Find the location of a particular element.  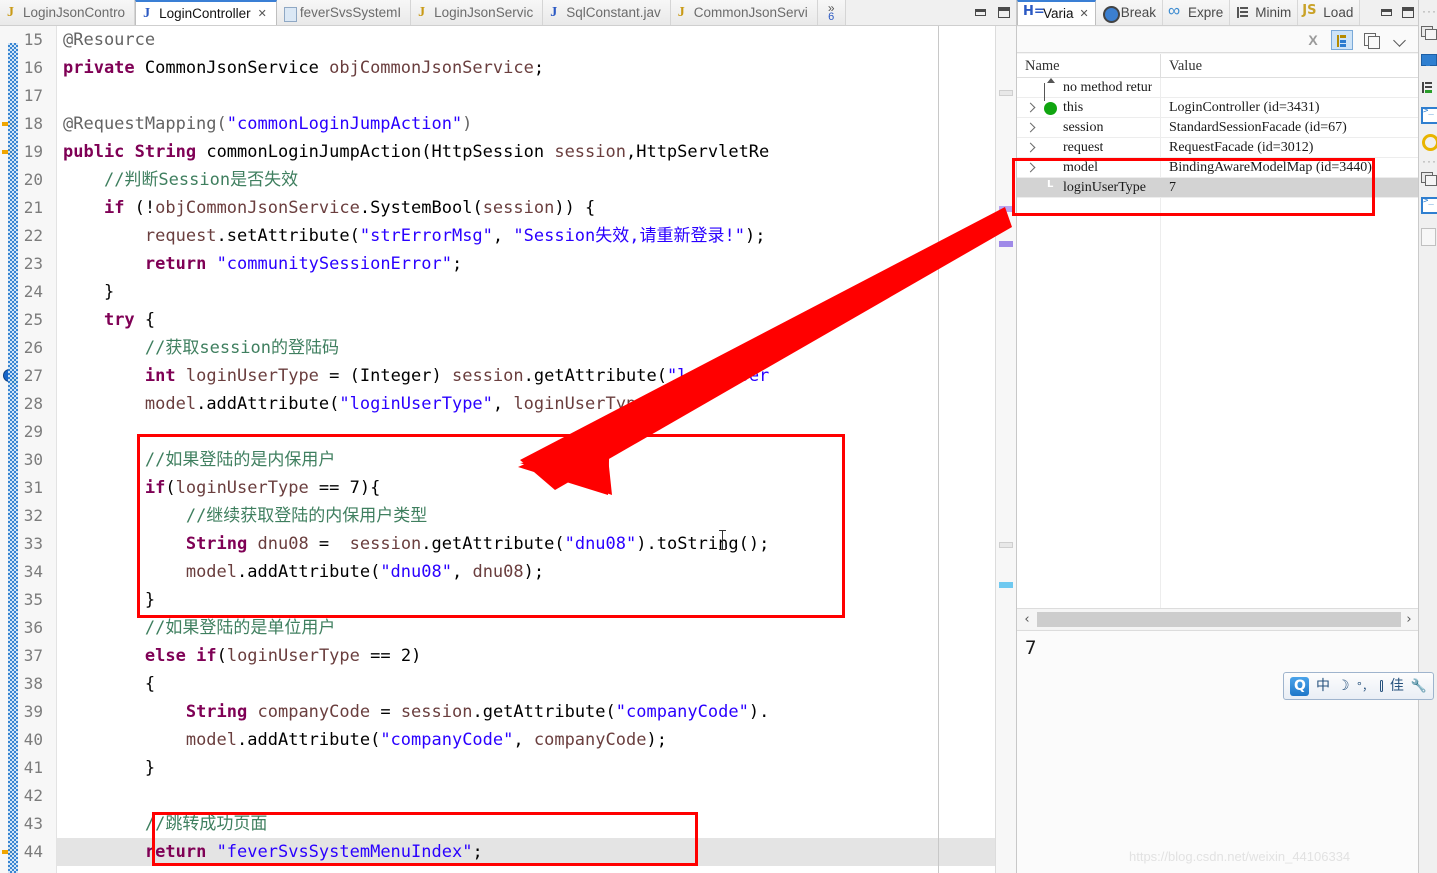

code-line: @RequestMapping("commonLoginJumpAction") is located at coordinates (526, 124).